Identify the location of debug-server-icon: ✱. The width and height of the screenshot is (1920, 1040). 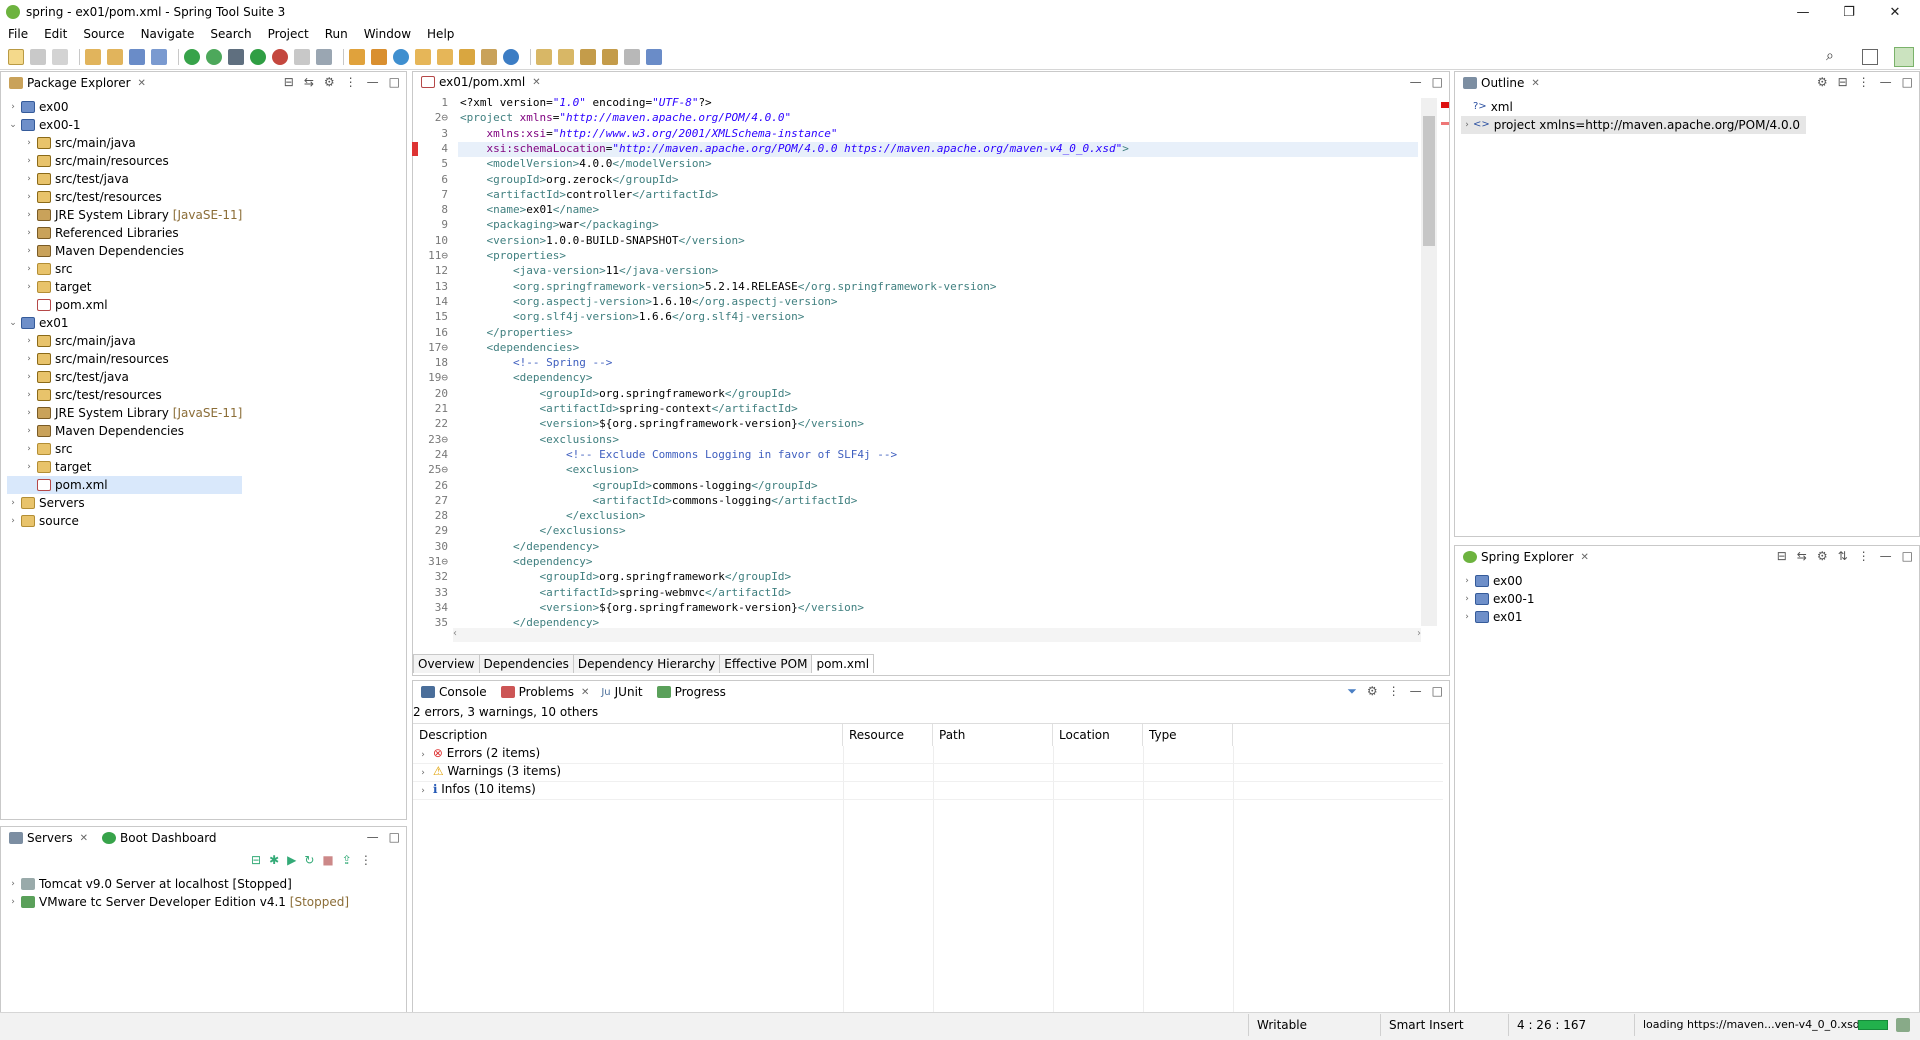
(274, 860).